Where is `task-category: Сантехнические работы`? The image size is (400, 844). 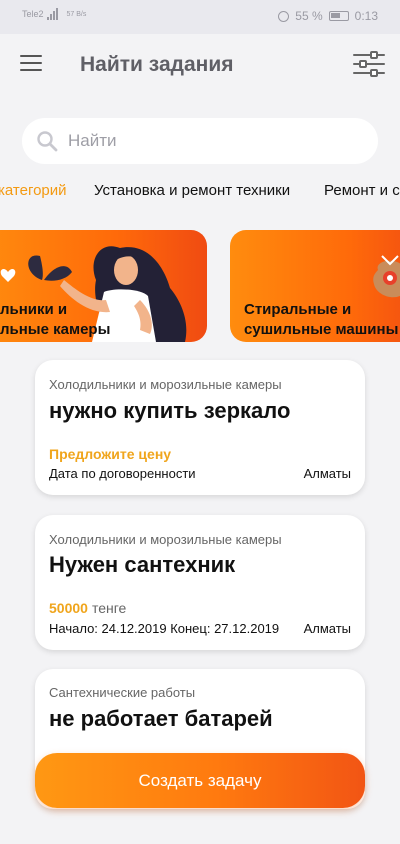 task-category: Сантехнические работы is located at coordinates (122, 692).